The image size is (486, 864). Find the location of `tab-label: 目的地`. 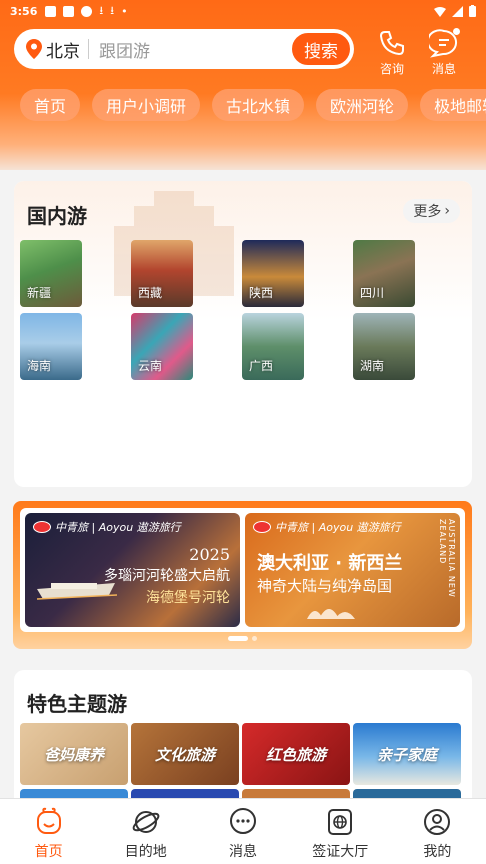

tab-label: 目的地 is located at coordinates (145, 852).